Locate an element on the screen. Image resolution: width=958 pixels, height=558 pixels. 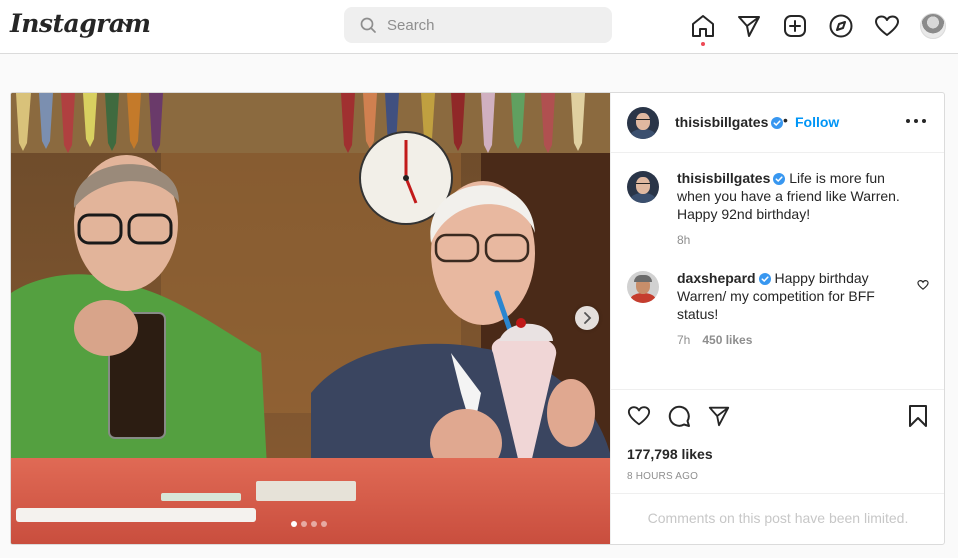
caption-avatar is located at coordinates (643, 187).